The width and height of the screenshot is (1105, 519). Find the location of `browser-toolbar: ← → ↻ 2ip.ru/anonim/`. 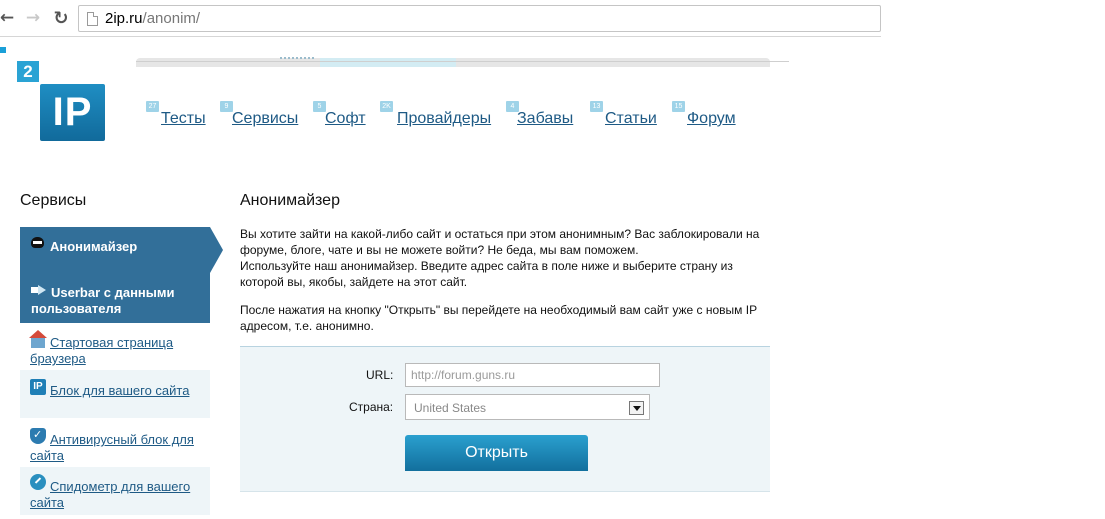

browser-toolbar: ← → ↻ 2ip.ru/anonim/ is located at coordinates (552, 18).